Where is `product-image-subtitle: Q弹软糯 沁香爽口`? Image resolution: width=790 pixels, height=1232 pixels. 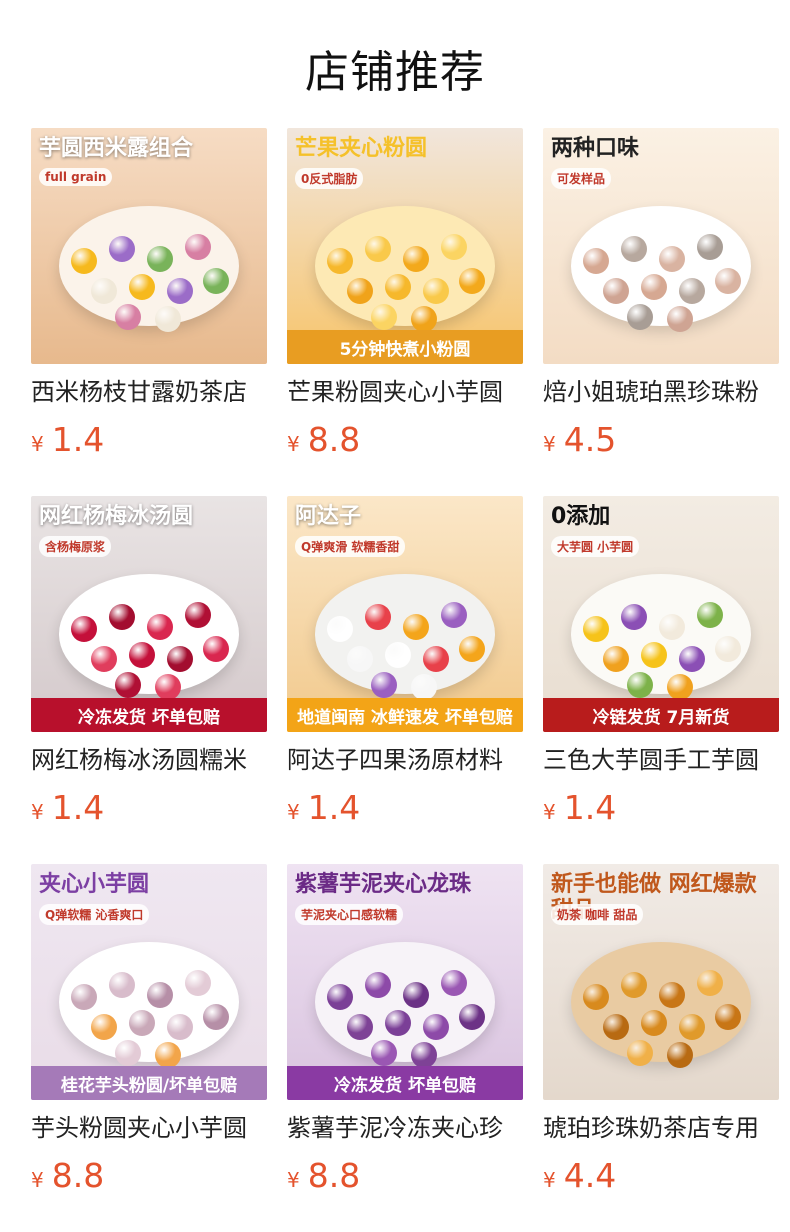 product-image-subtitle: Q弹软糯 沁香爽口 is located at coordinates (94, 914).